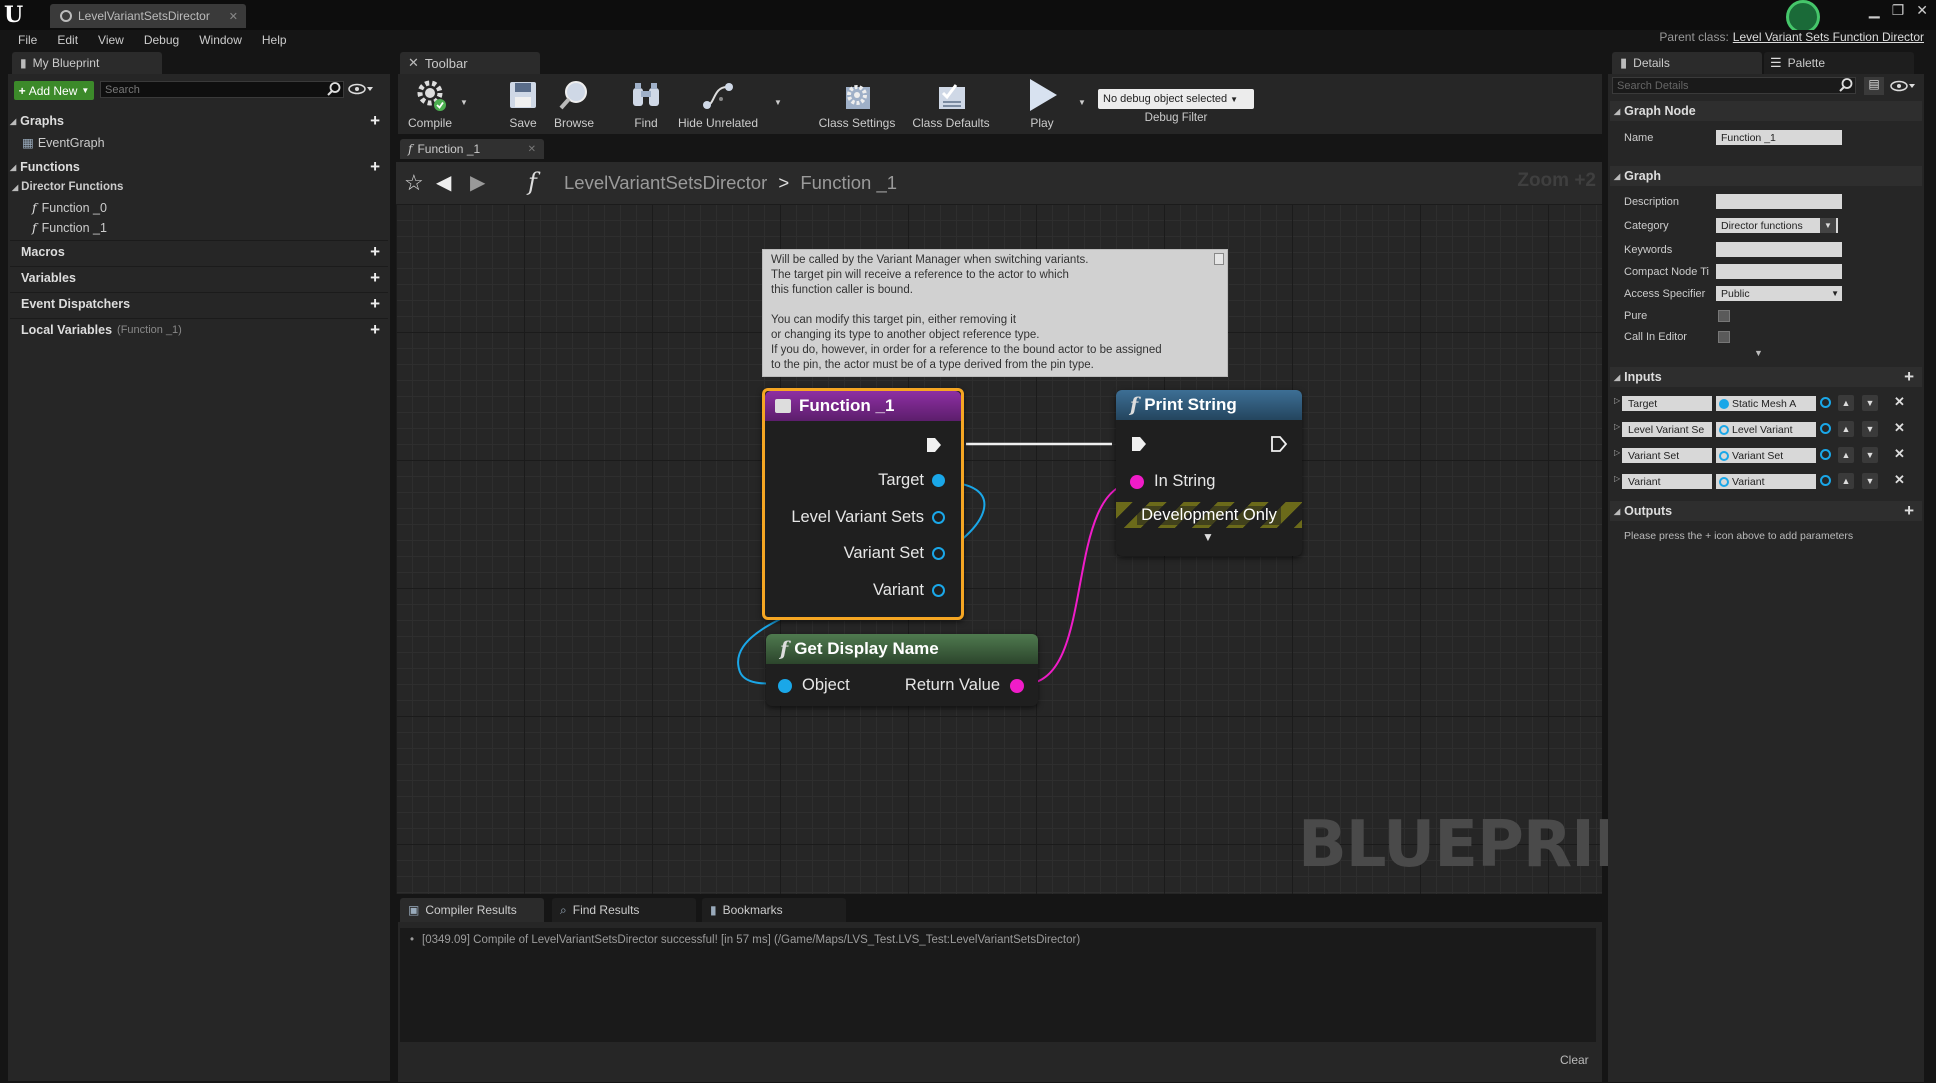  I want to click on expand-node-arrow-icon: ▼, so click(1208, 537).